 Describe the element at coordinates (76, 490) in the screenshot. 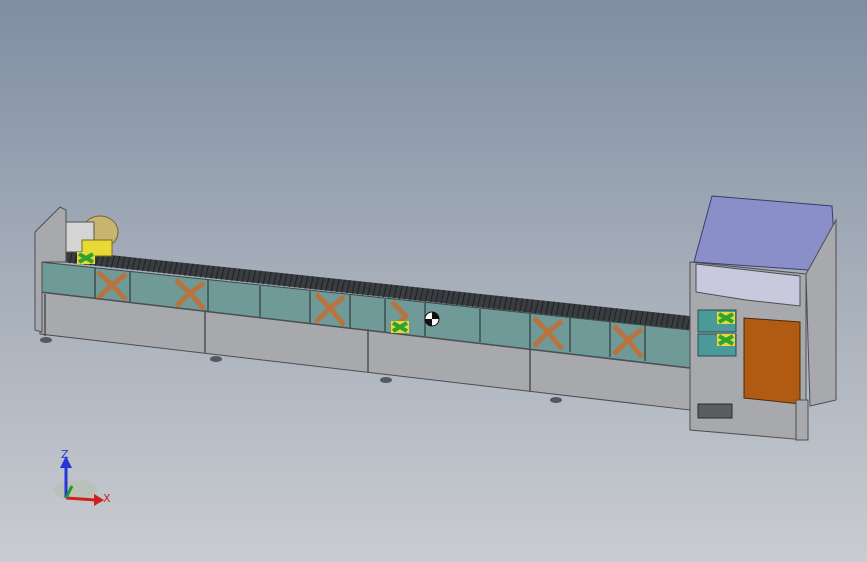

I see `triad-y-axis-fan` at that location.